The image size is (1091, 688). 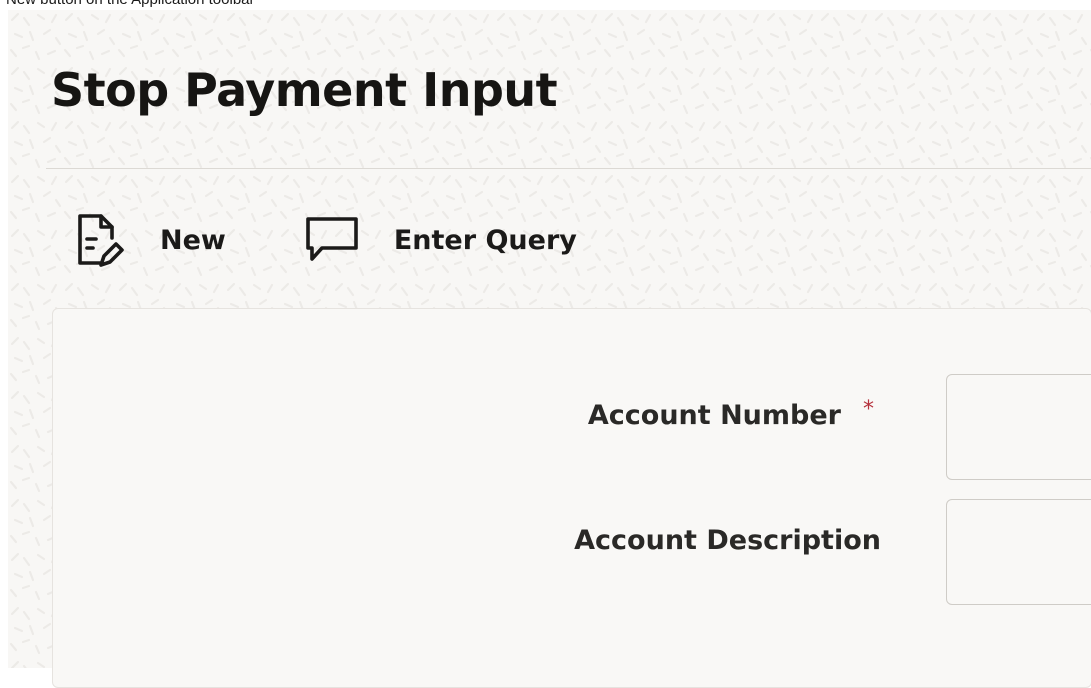 What do you see at coordinates (97, 240) in the screenshot?
I see `new-document-icon` at bounding box center [97, 240].